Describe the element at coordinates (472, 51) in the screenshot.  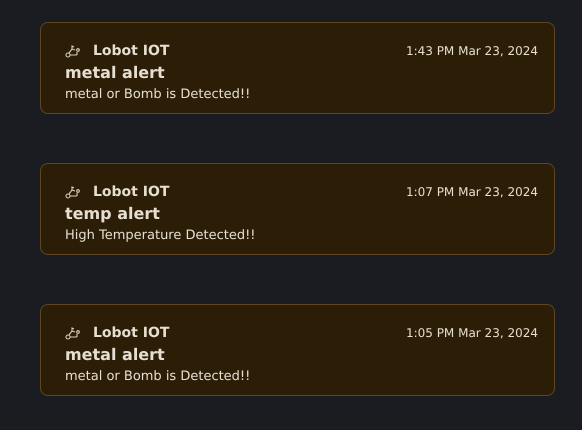
I see `timestamp: 1:43 PM Mar 23, 2024` at that location.